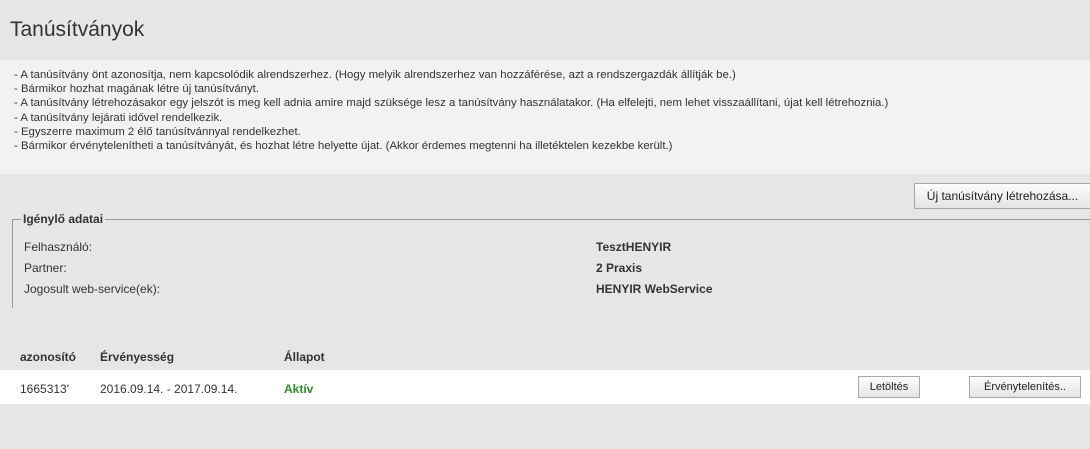  I want to click on column-header-id: azonosító, so click(48, 357).